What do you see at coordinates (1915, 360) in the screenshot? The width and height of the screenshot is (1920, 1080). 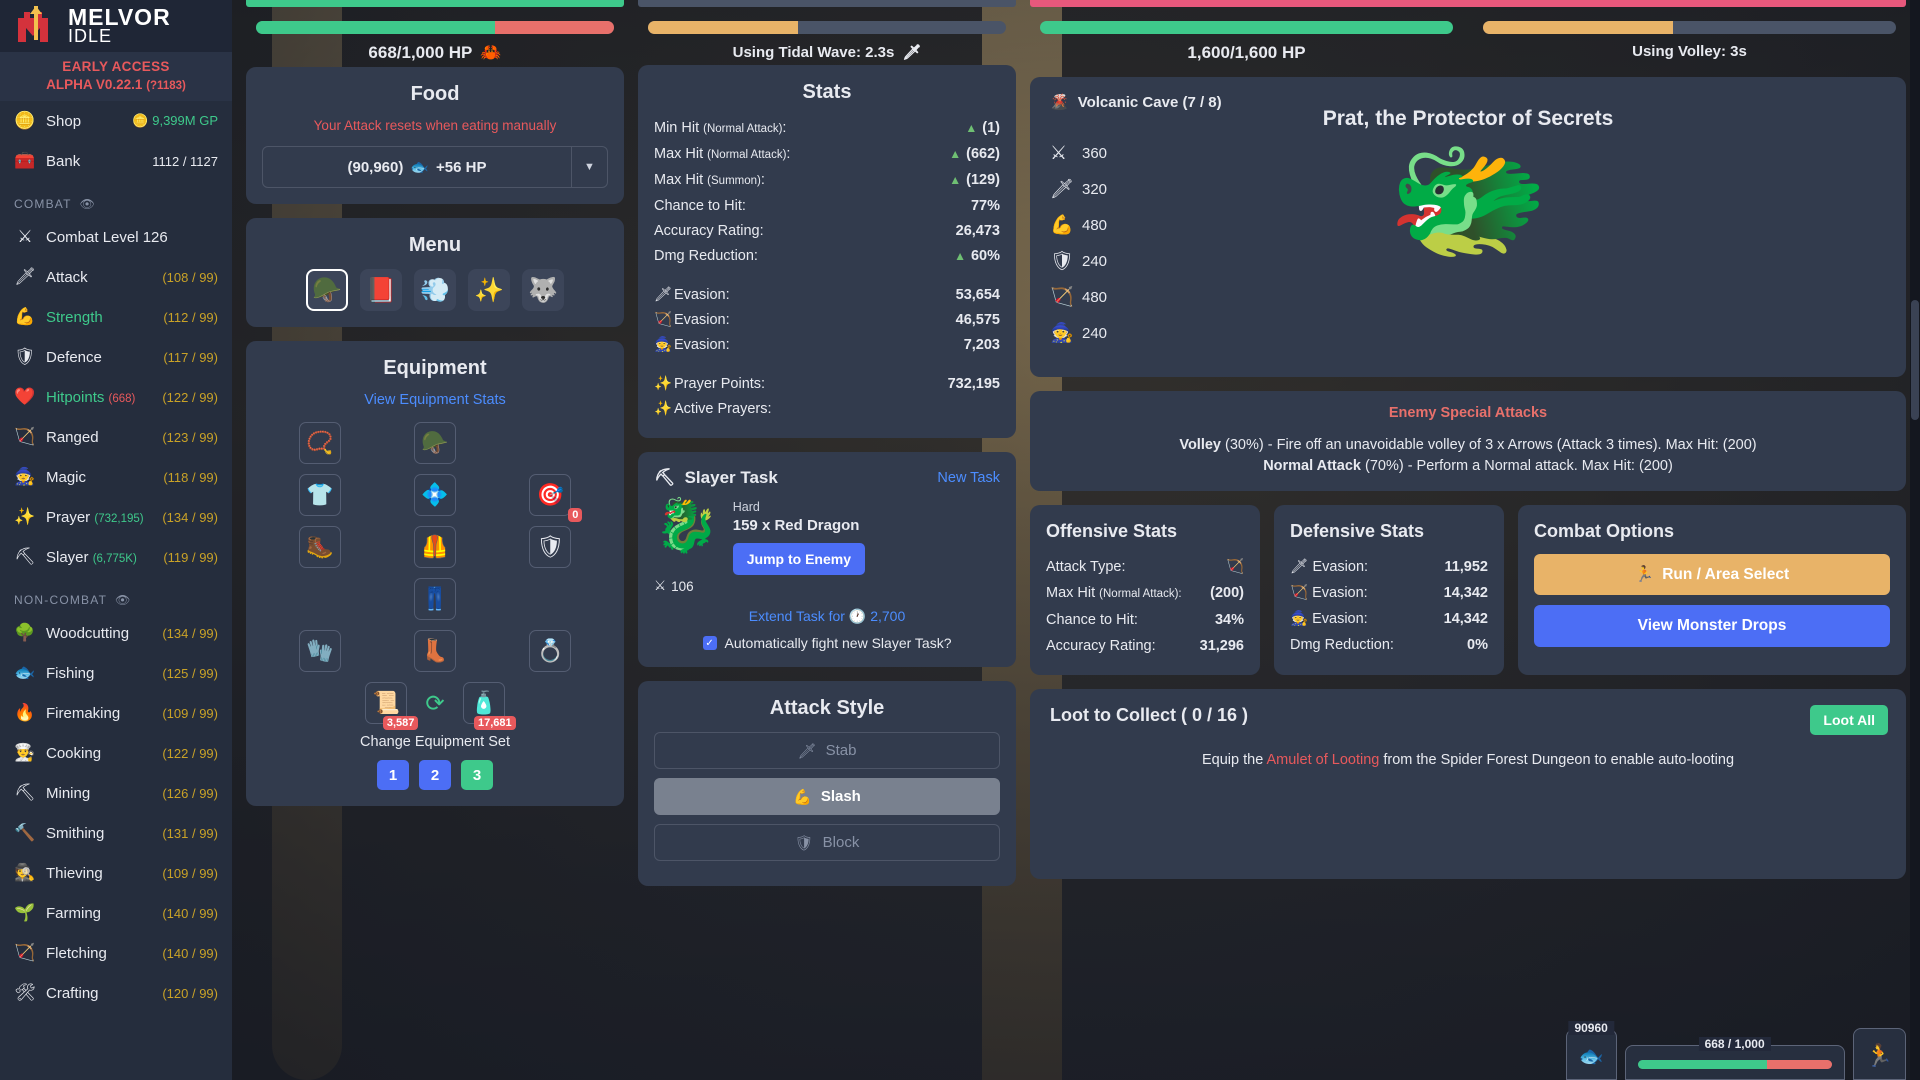 I see `scrollbar-thumb` at bounding box center [1915, 360].